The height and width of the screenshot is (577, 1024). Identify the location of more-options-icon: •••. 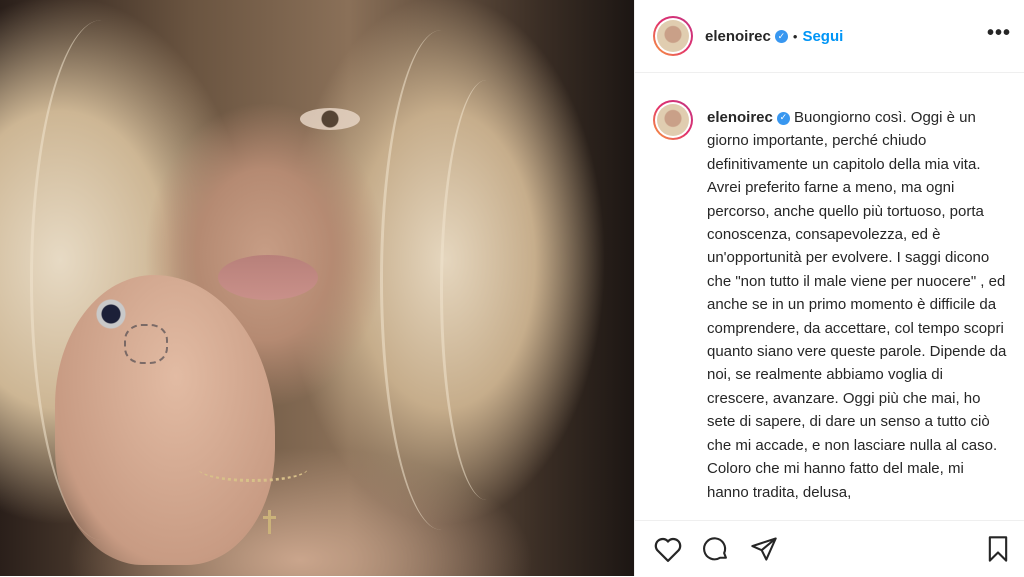
(999, 33).